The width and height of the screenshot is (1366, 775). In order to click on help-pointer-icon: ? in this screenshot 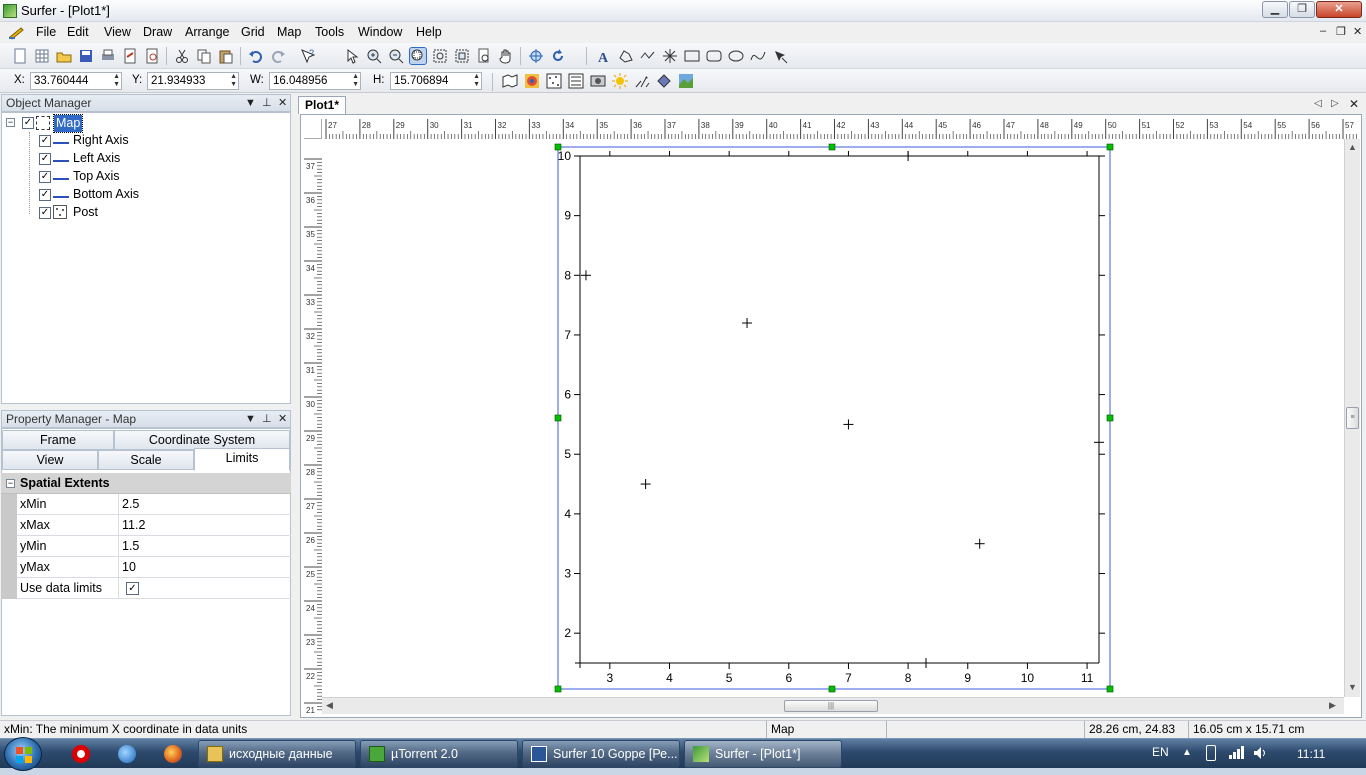, I will do `click(308, 56)`.